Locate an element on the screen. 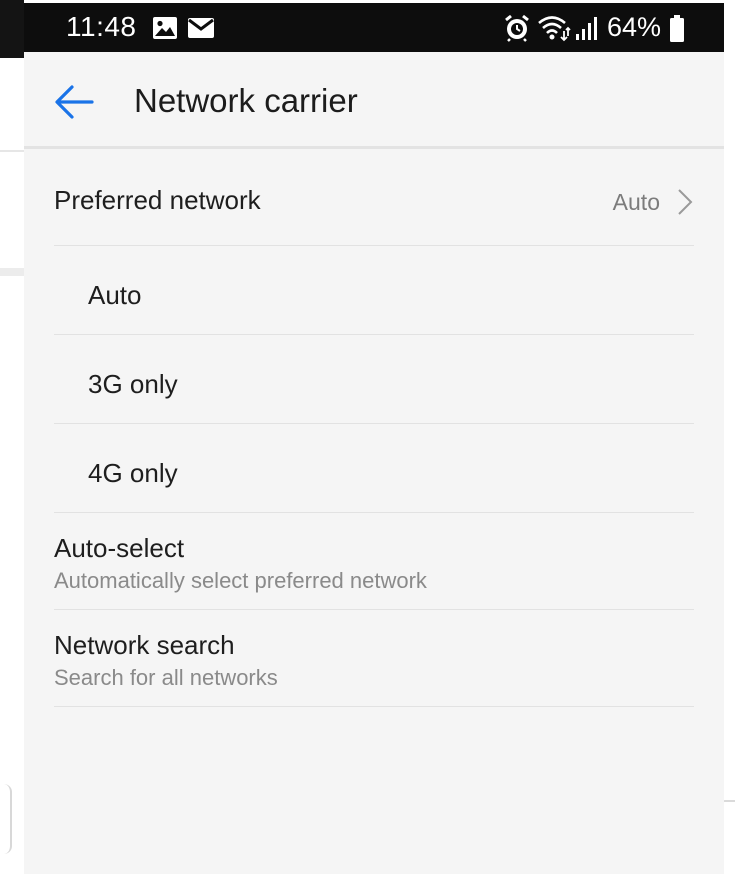 The height and width of the screenshot is (874, 735). page-title: Network carrier is located at coordinates (246, 100).